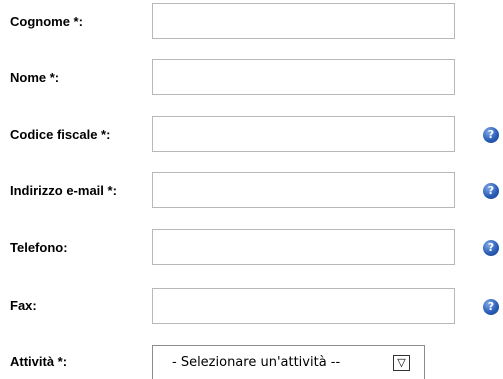  Describe the element at coordinates (23, 305) in the screenshot. I see `fax-label: Fax:` at that location.